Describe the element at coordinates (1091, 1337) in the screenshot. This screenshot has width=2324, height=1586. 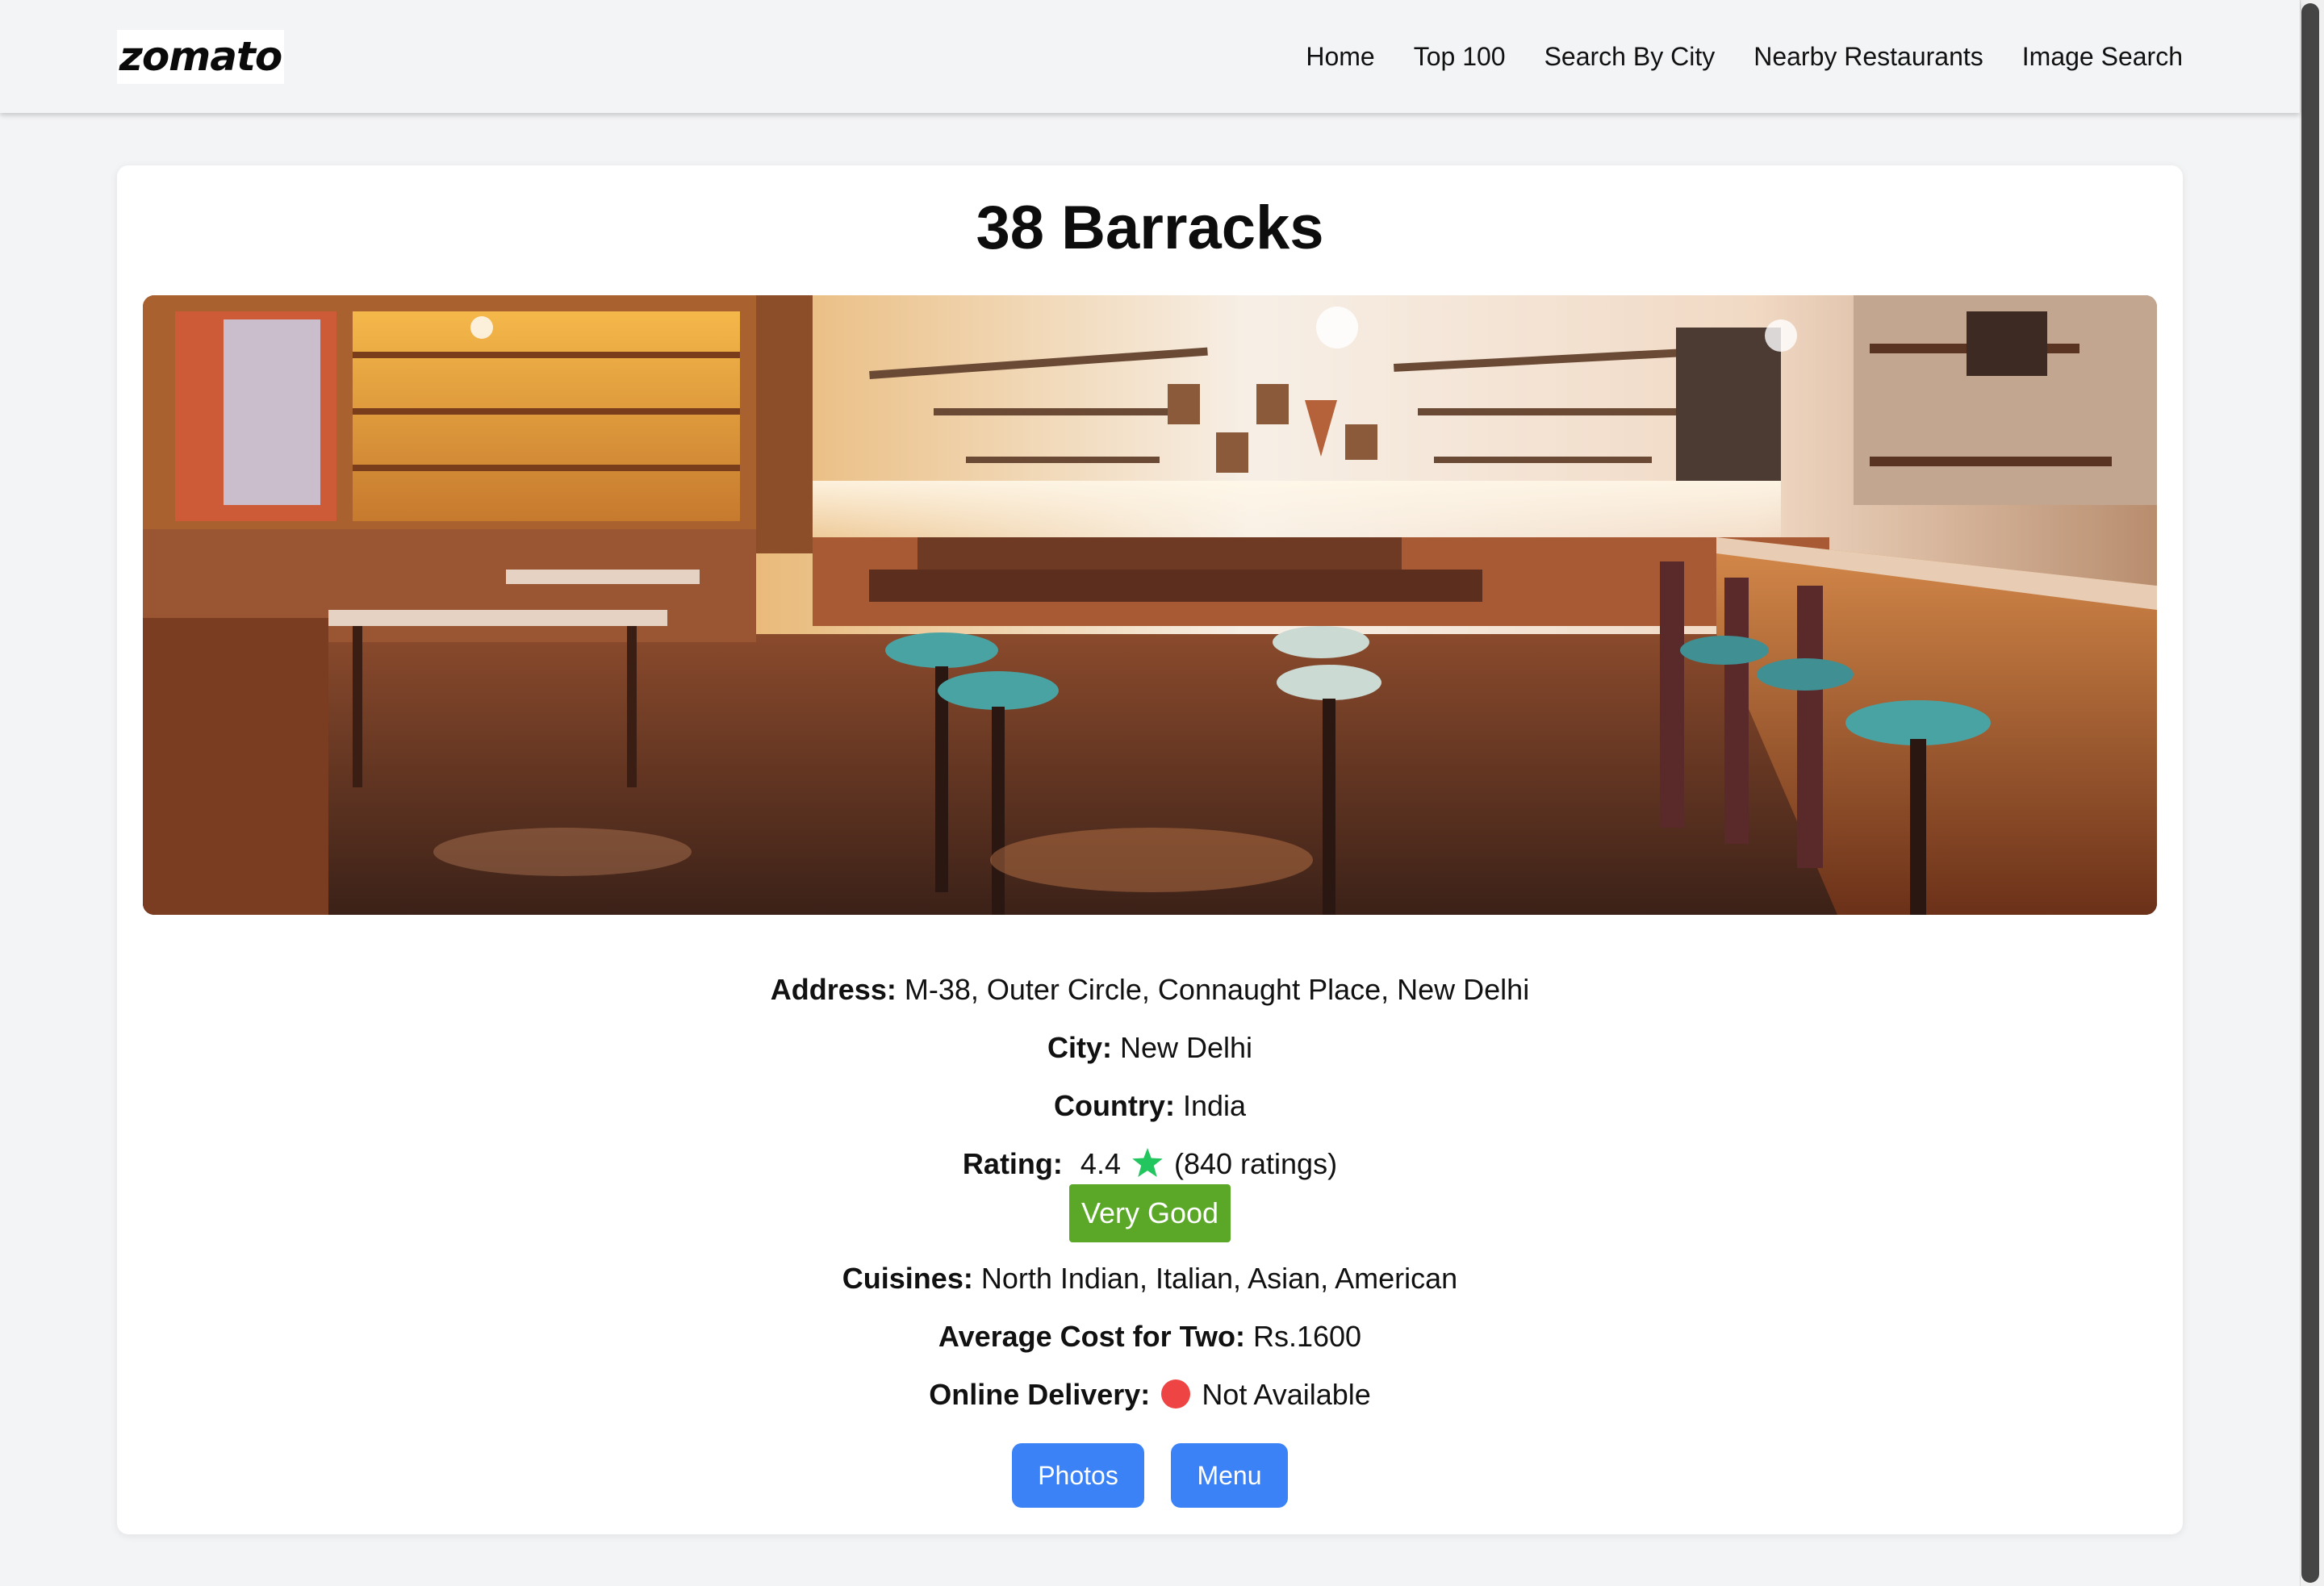
I see `average-cost-label: Average Cost for Two:` at that location.